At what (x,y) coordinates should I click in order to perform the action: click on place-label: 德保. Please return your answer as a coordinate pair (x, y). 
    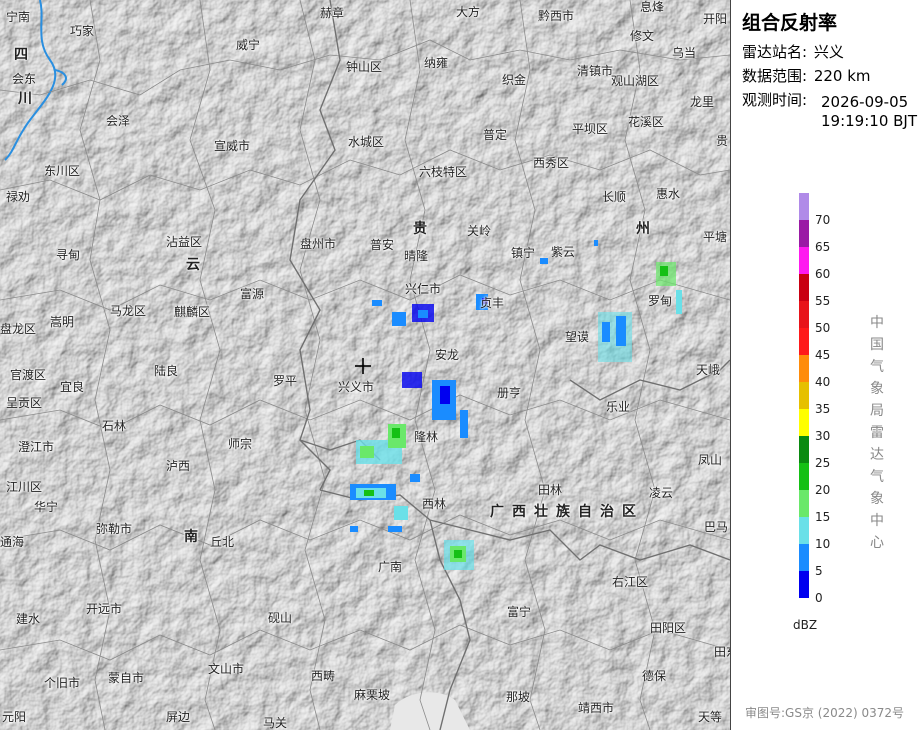
    Looking at the image, I should click on (654, 676).